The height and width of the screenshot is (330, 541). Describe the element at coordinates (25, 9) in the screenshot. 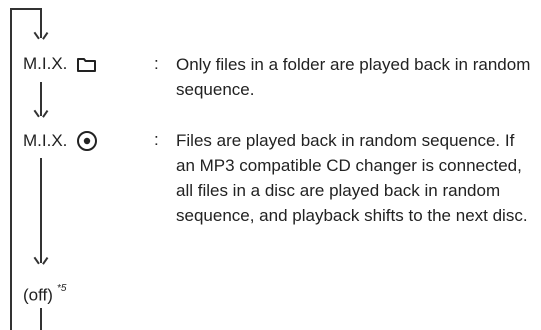

I see `loop-top-horizontal-line` at that location.